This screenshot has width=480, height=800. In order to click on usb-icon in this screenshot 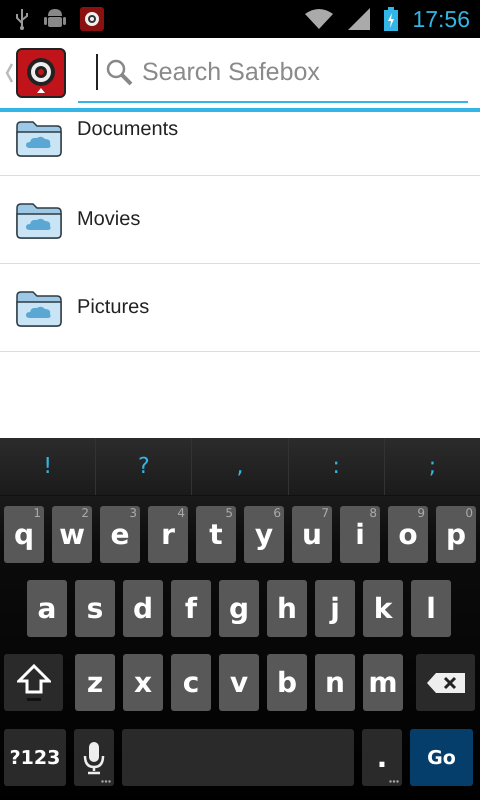, I will do `click(22, 19)`.